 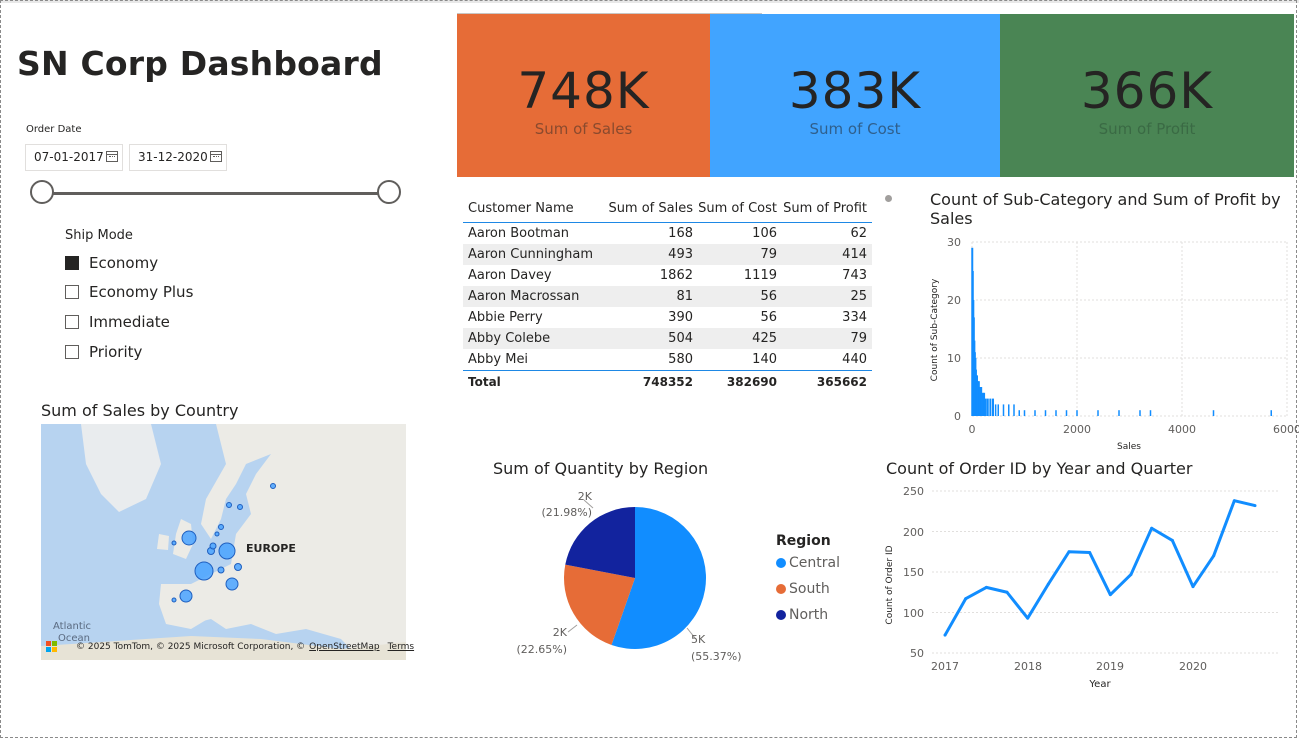 I want to click on end-date-input: 31-12-2020, so click(x=178, y=157).